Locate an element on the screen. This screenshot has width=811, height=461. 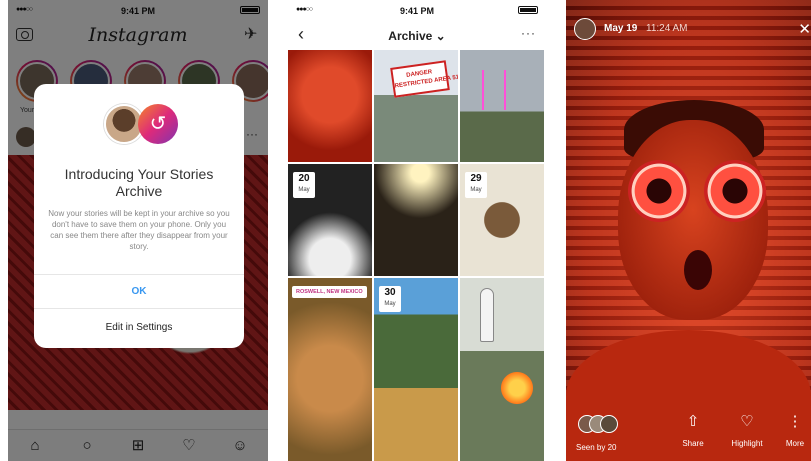
seen-by-label: Seen by 20 is located at coordinates (596, 447).